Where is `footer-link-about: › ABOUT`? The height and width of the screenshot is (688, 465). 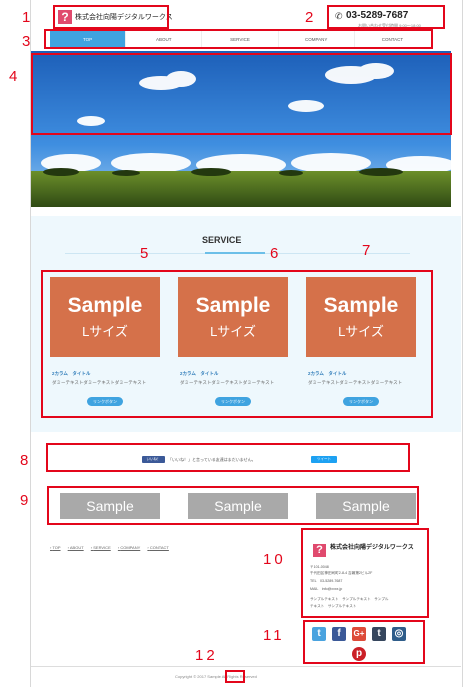 footer-link-about: › ABOUT is located at coordinates (76, 547).